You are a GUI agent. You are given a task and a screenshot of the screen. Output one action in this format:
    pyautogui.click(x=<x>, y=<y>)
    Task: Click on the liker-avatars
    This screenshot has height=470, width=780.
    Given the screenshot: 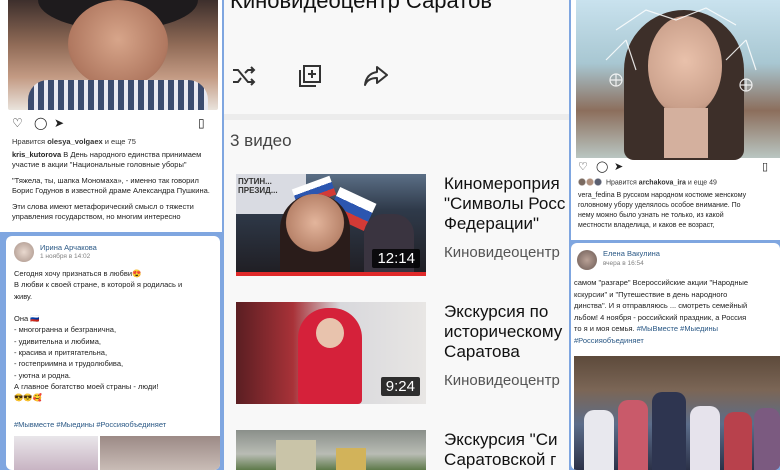 What is the action you would take?
    pyautogui.click(x=591, y=182)
    